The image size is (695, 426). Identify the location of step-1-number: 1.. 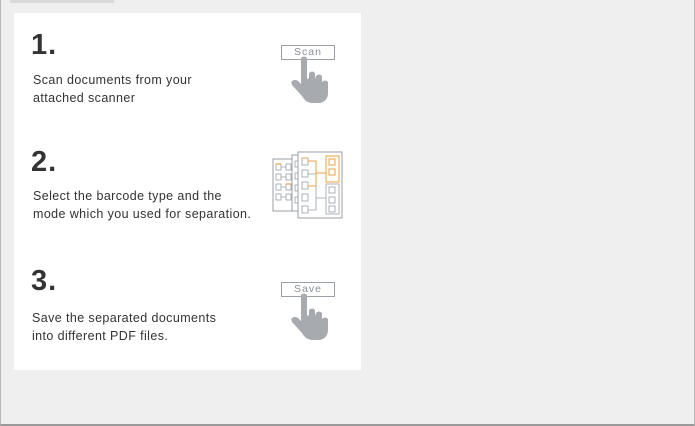
(44, 45).